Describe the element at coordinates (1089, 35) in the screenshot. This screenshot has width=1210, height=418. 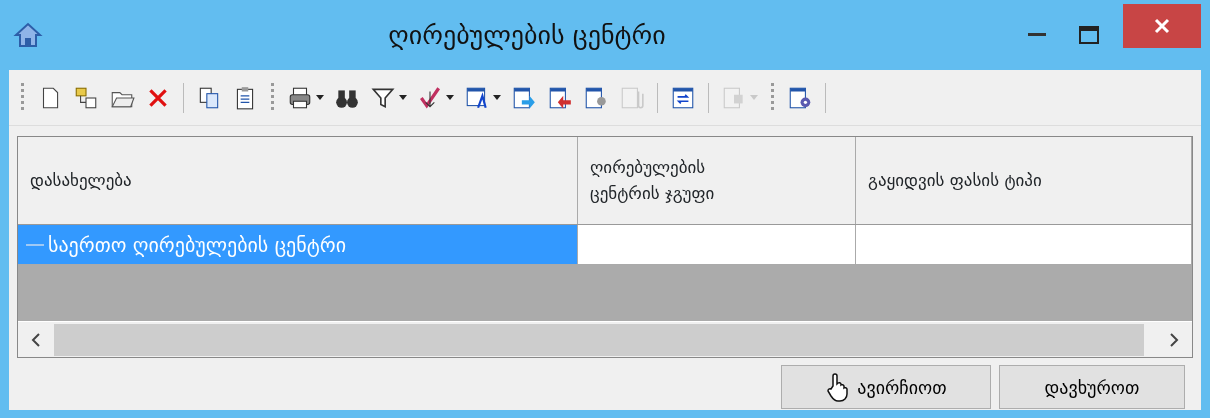
I see `maximize-icon` at that location.